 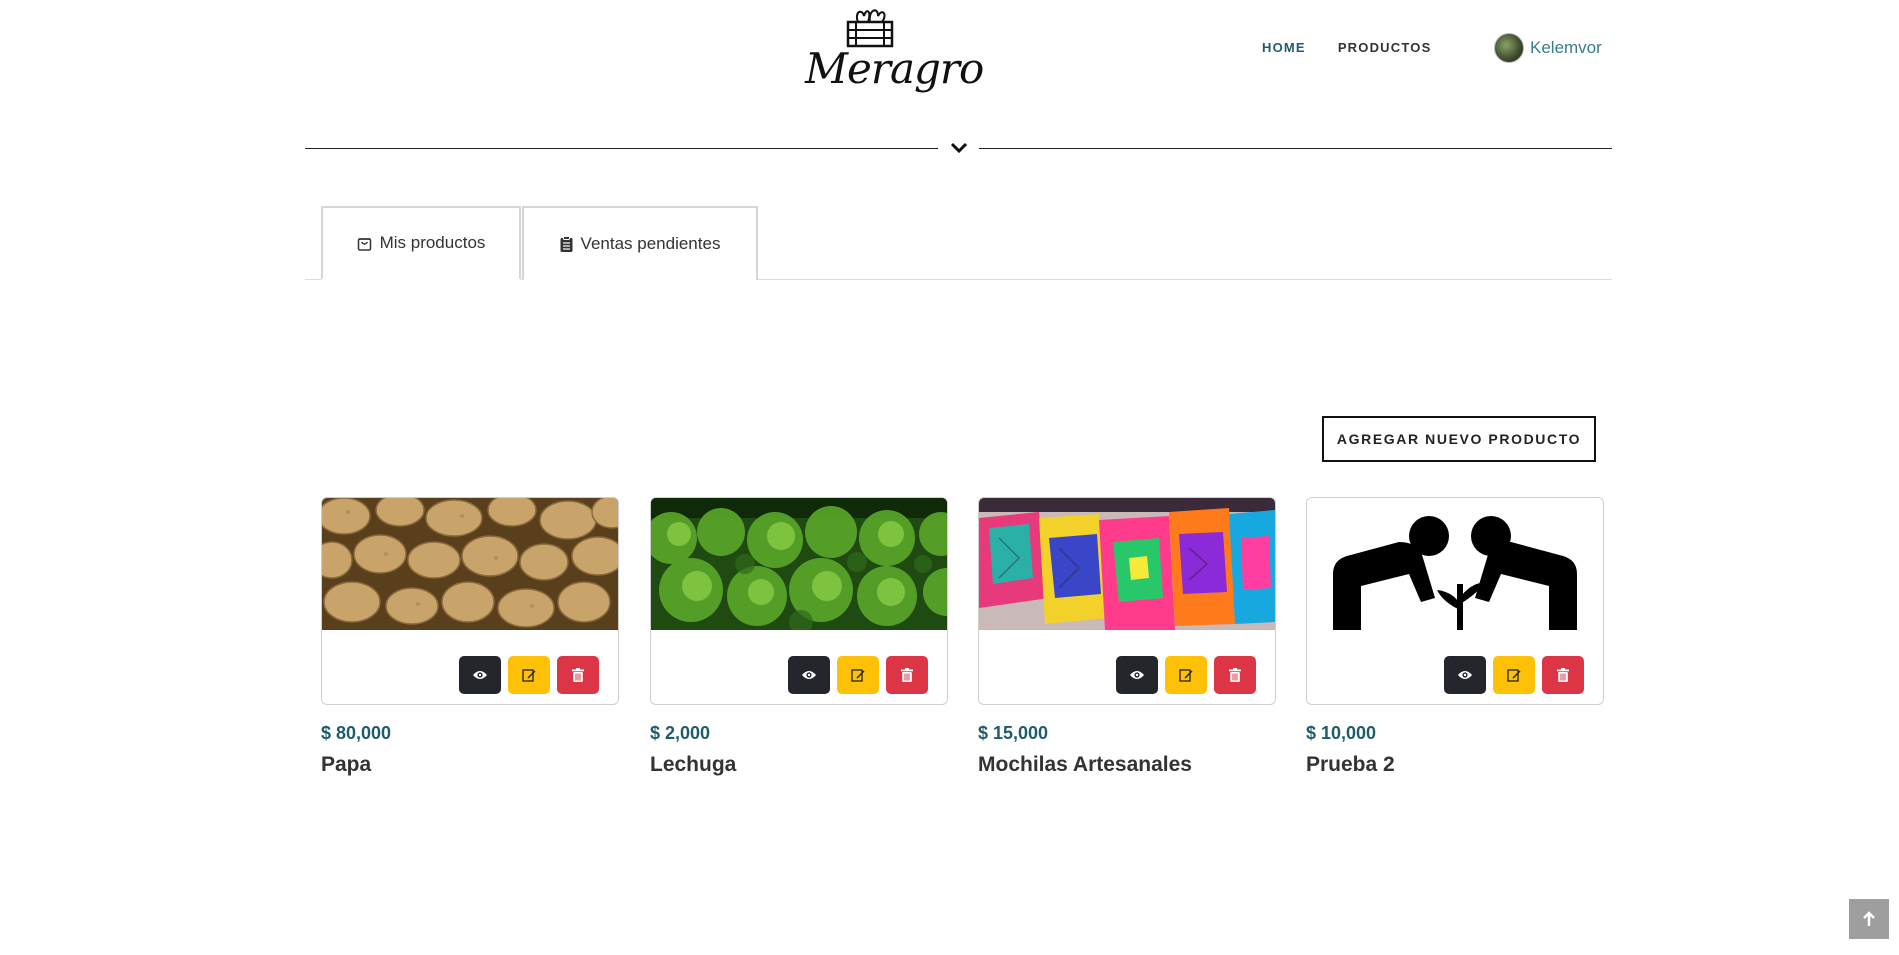 I want to click on crate-icon, so click(x=870, y=28).